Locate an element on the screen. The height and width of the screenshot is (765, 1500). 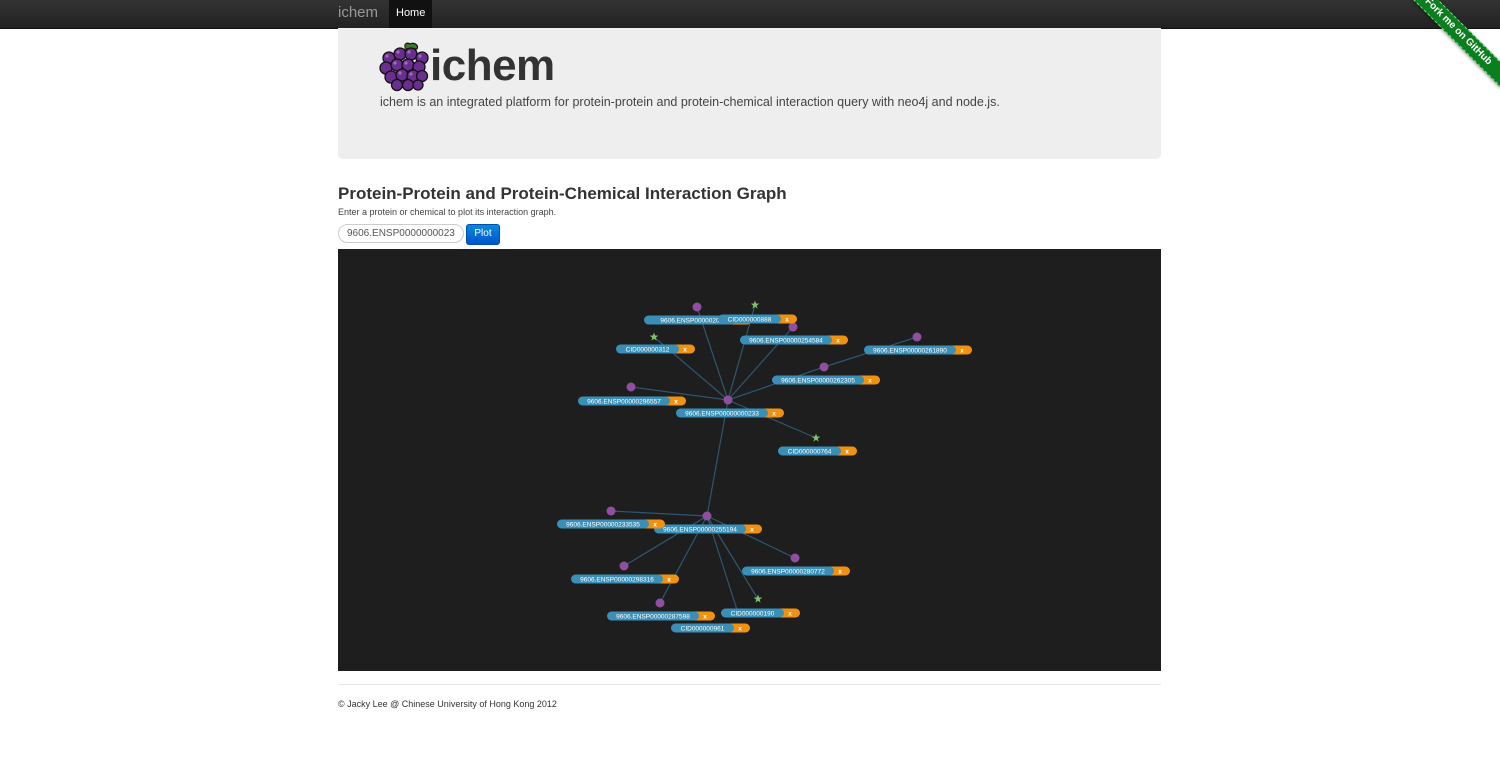
github-ribbon-wrapper: Fork me on GitHub is located at coordinates (1450, 50).